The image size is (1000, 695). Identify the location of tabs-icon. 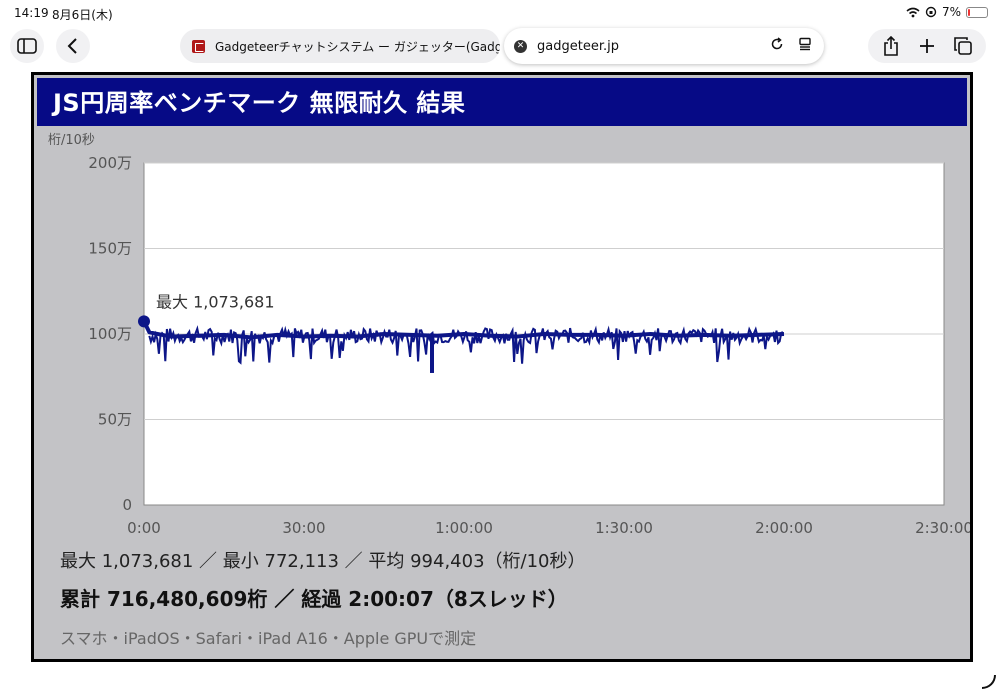
(963, 46).